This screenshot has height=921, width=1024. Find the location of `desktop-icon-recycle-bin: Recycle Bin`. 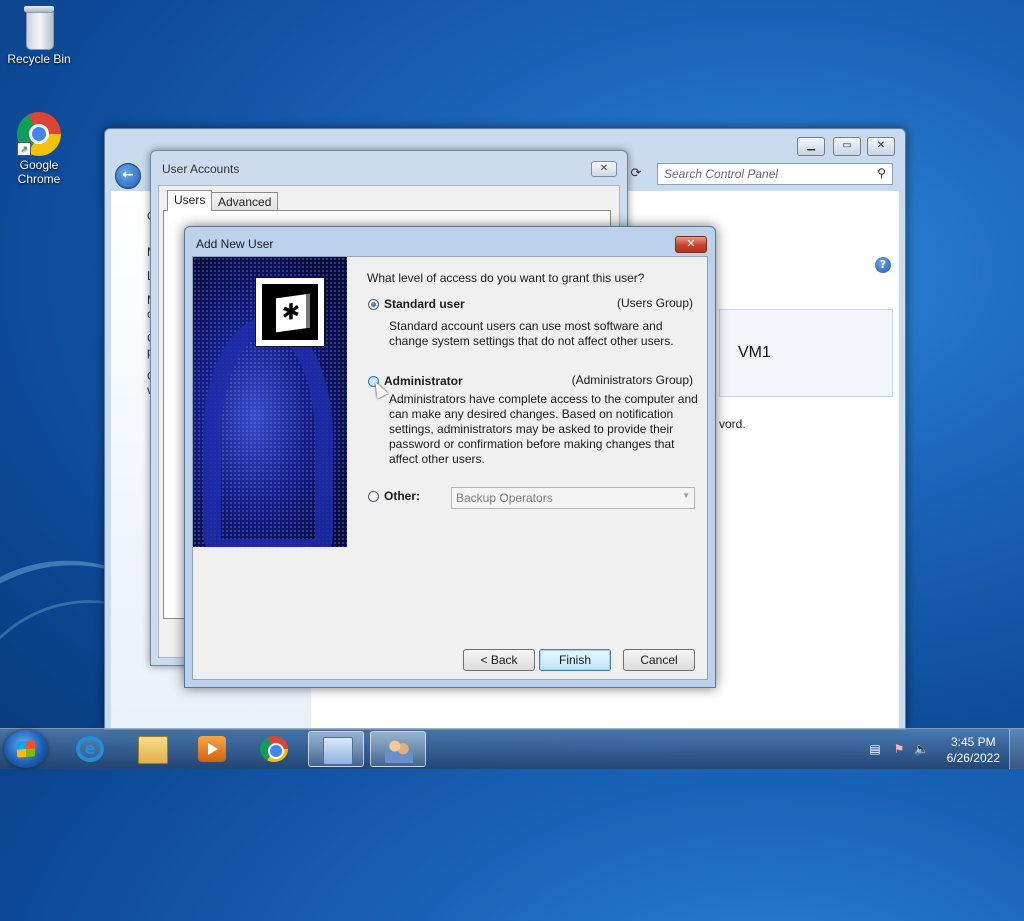

desktop-icon-recycle-bin: Recycle Bin is located at coordinates (39, 36).